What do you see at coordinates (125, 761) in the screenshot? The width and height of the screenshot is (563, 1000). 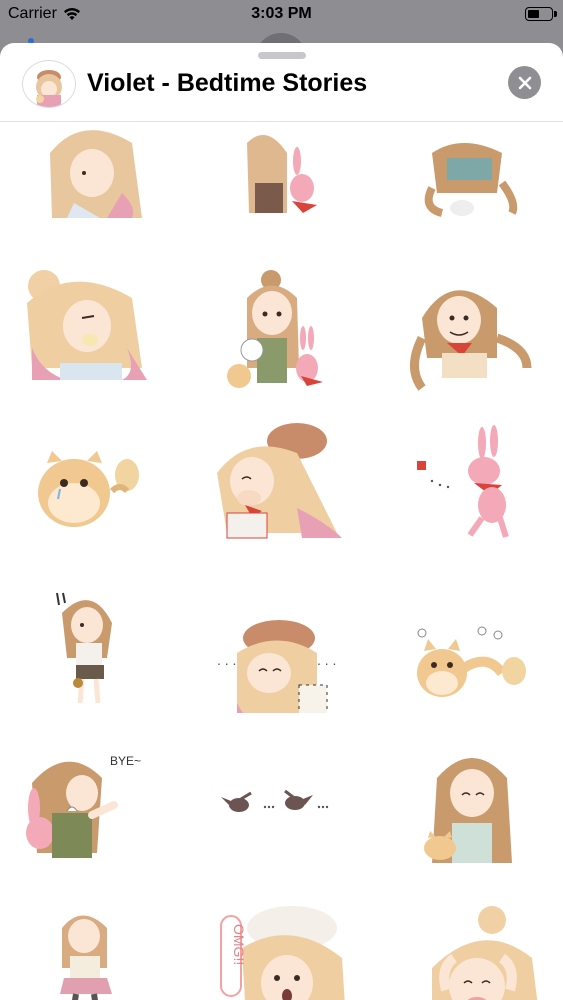 I see `bye-text: BYE~` at bounding box center [125, 761].